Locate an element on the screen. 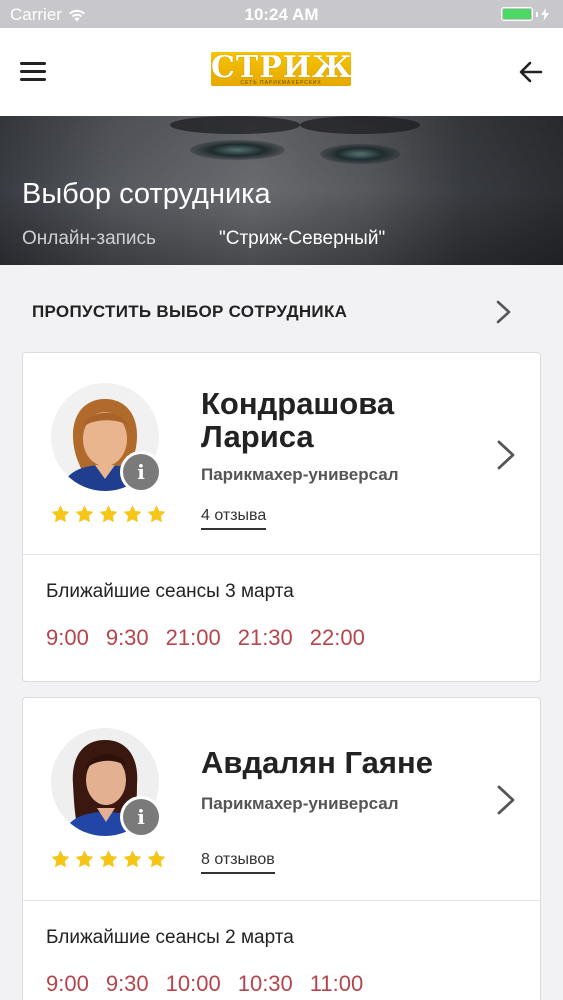  time-slots: 9:00 9:30 21:00 21:30 22:00 is located at coordinates (205, 638).